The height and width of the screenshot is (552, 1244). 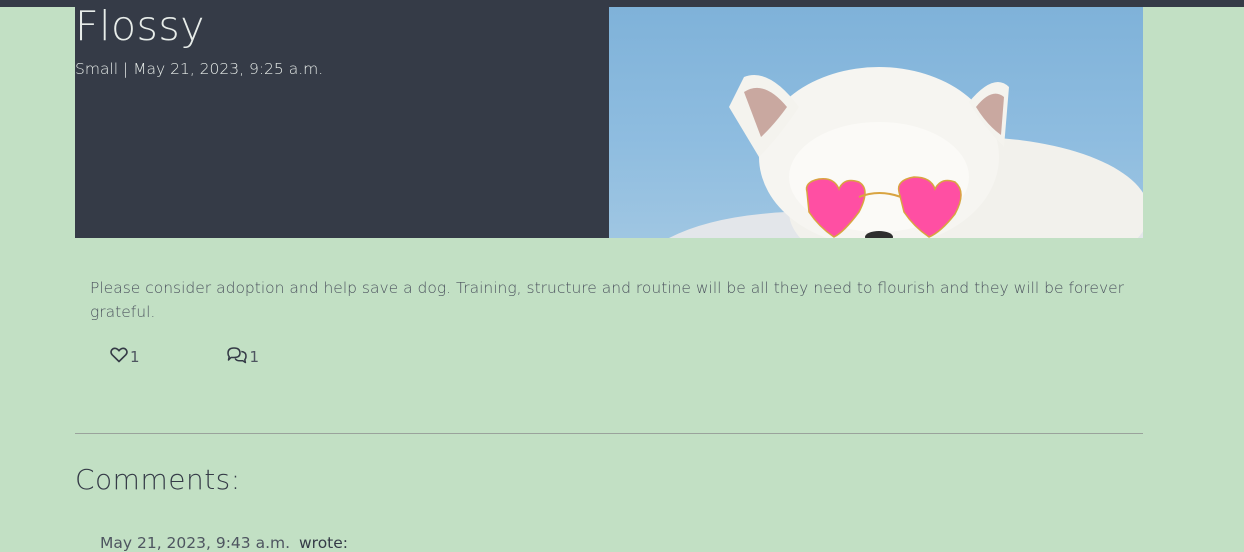 I want to click on comments-heading: Comments:, so click(x=158, y=479).